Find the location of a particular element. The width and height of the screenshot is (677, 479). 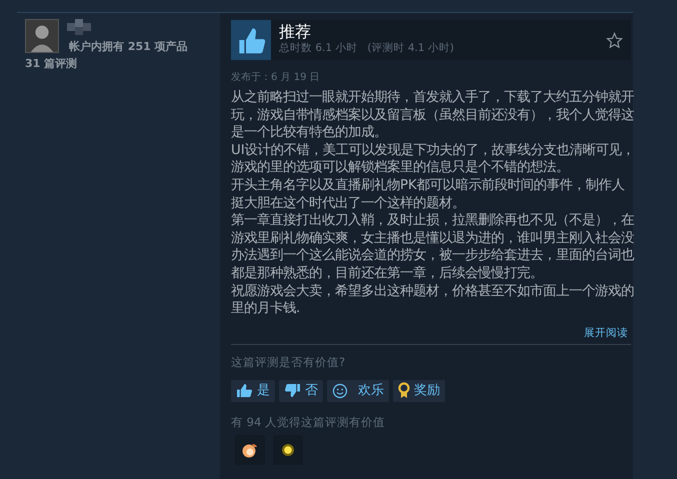

verdict: 推荐 is located at coordinates (295, 32).